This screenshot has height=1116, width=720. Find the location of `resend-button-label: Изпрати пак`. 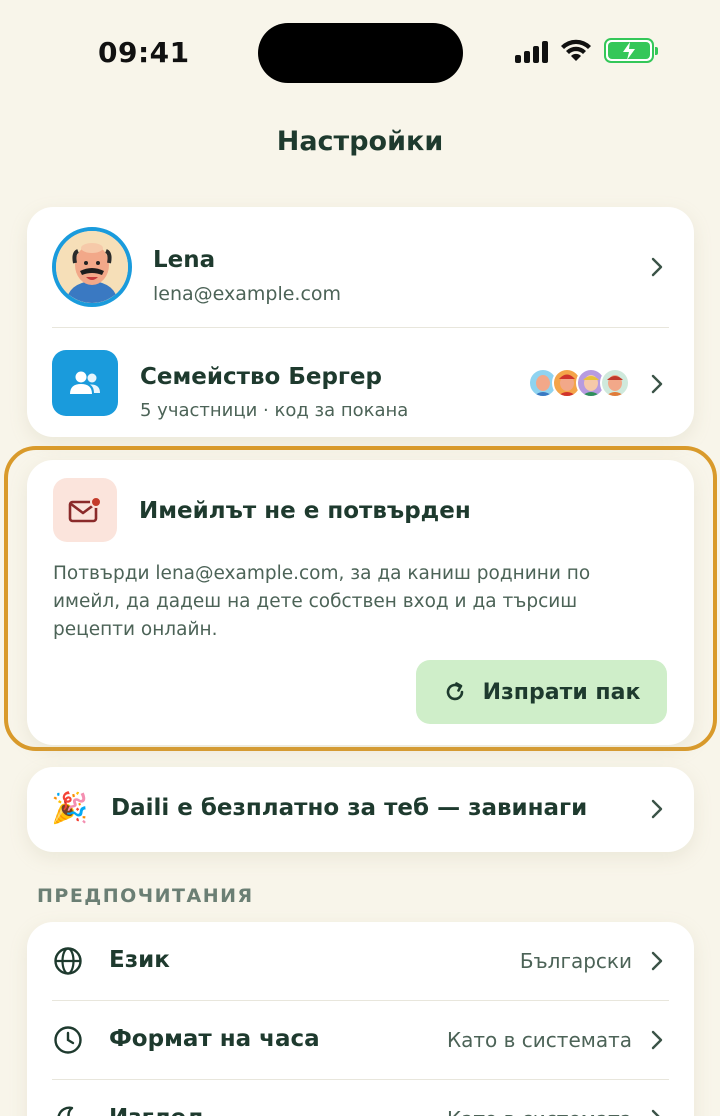

resend-button-label: Изпрати пак is located at coordinates (561, 692).